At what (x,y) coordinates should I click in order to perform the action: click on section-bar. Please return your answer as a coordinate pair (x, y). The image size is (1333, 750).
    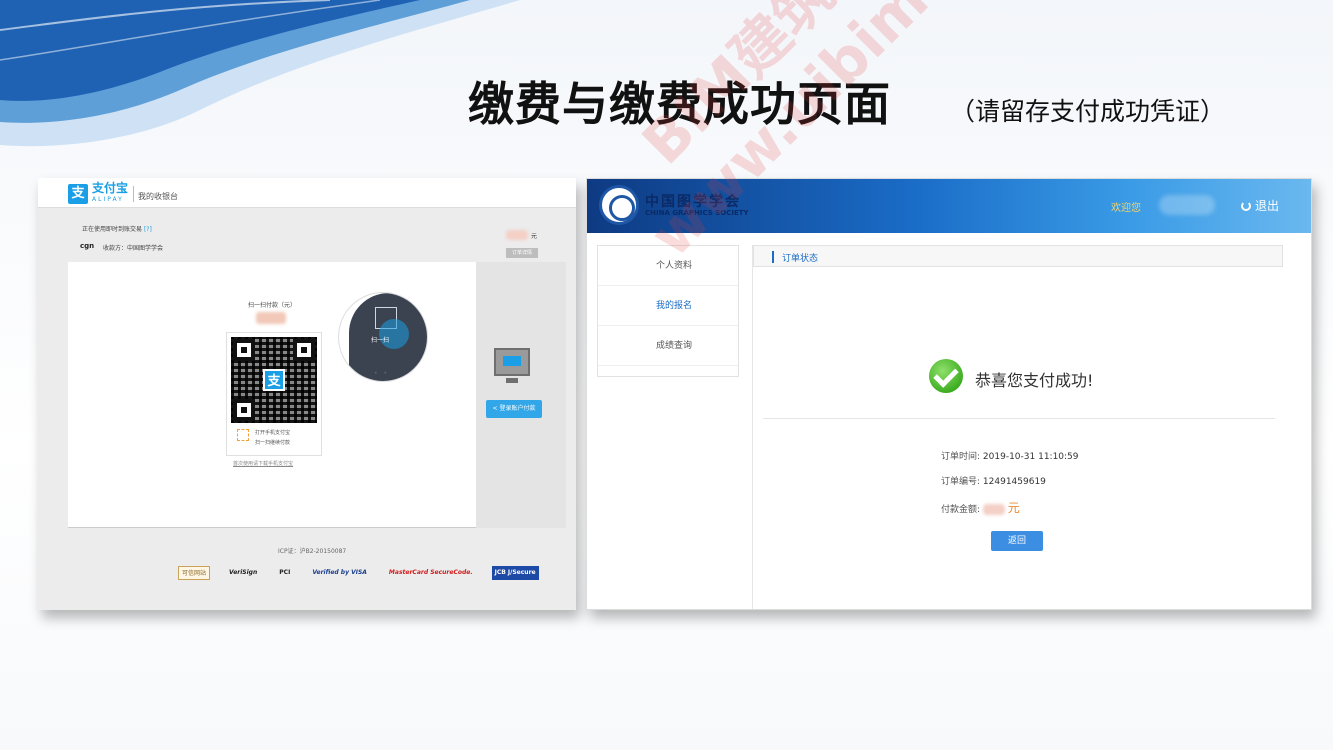
    Looking at the image, I should click on (773, 257).